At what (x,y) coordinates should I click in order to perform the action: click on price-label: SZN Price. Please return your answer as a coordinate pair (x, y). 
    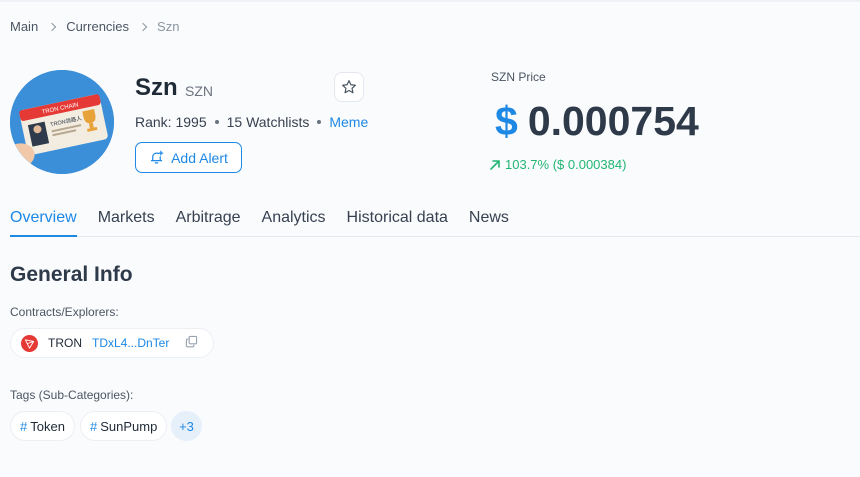
    Looking at the image, I should click on (518, 77).